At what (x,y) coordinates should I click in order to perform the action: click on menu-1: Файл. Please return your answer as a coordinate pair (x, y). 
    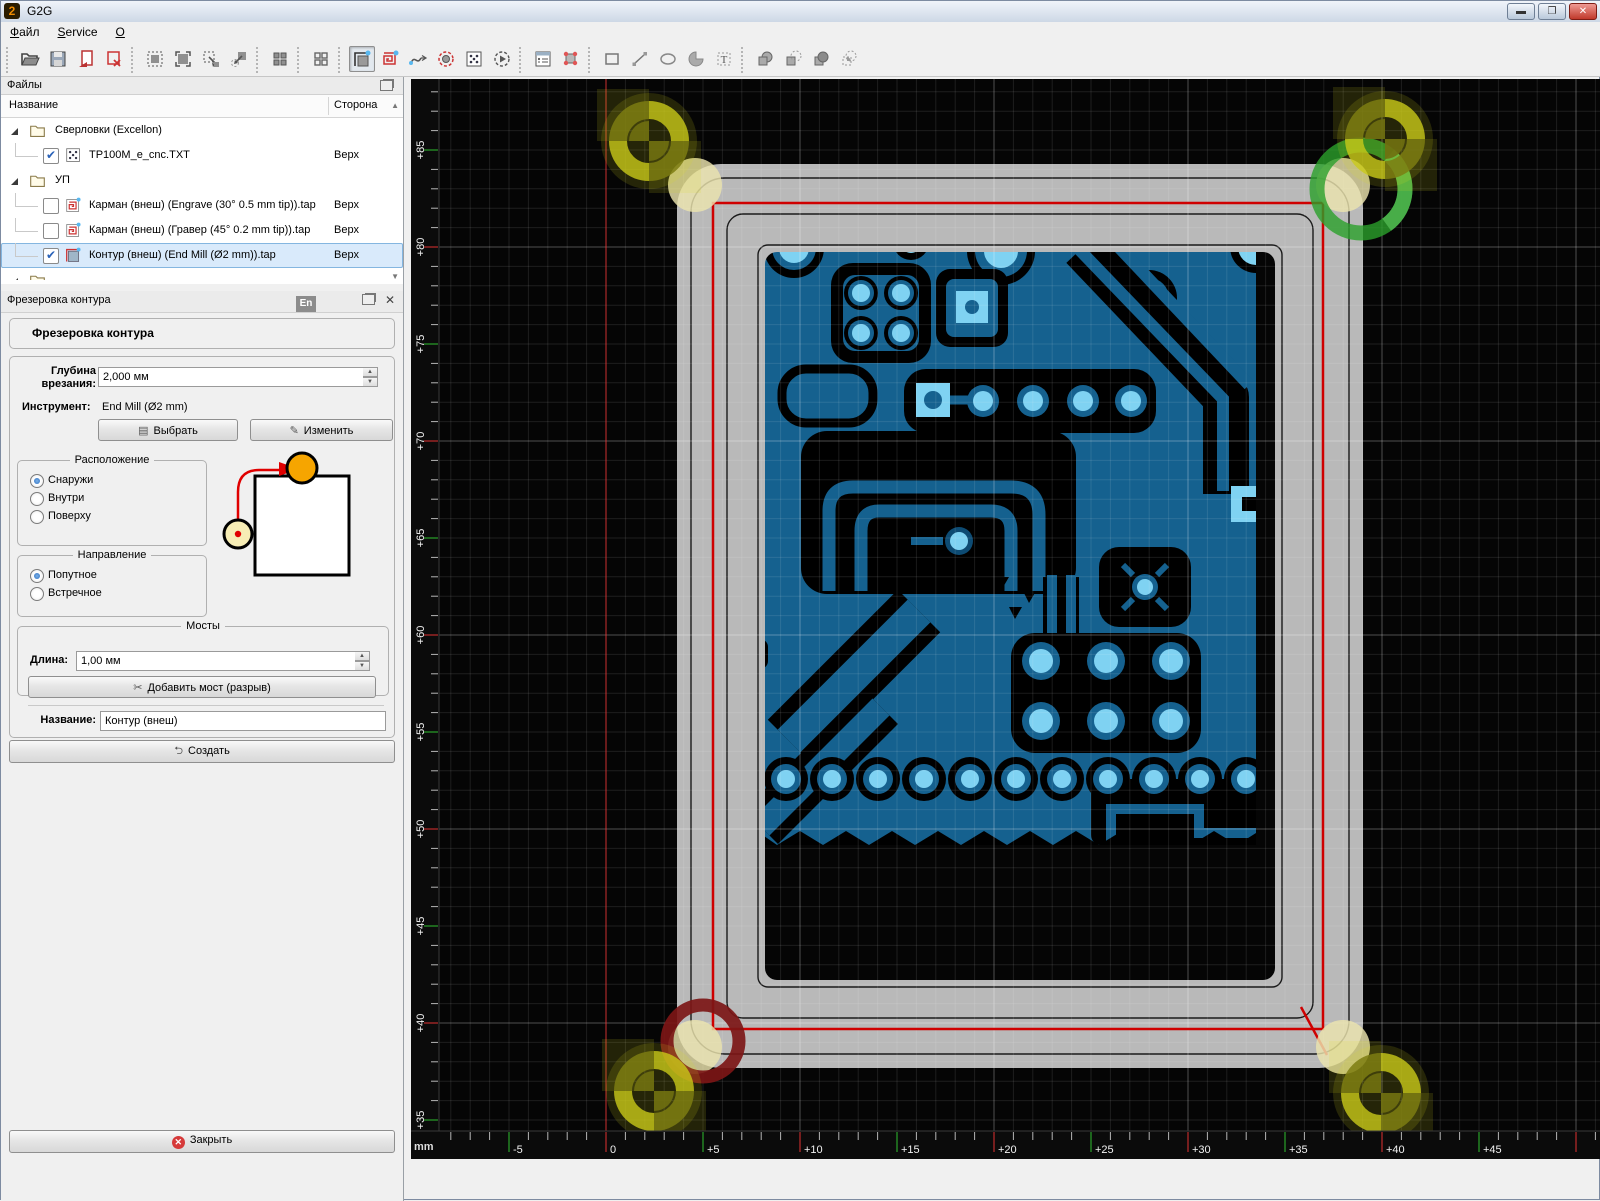
    Looking at the image, I should click on (25, 32).